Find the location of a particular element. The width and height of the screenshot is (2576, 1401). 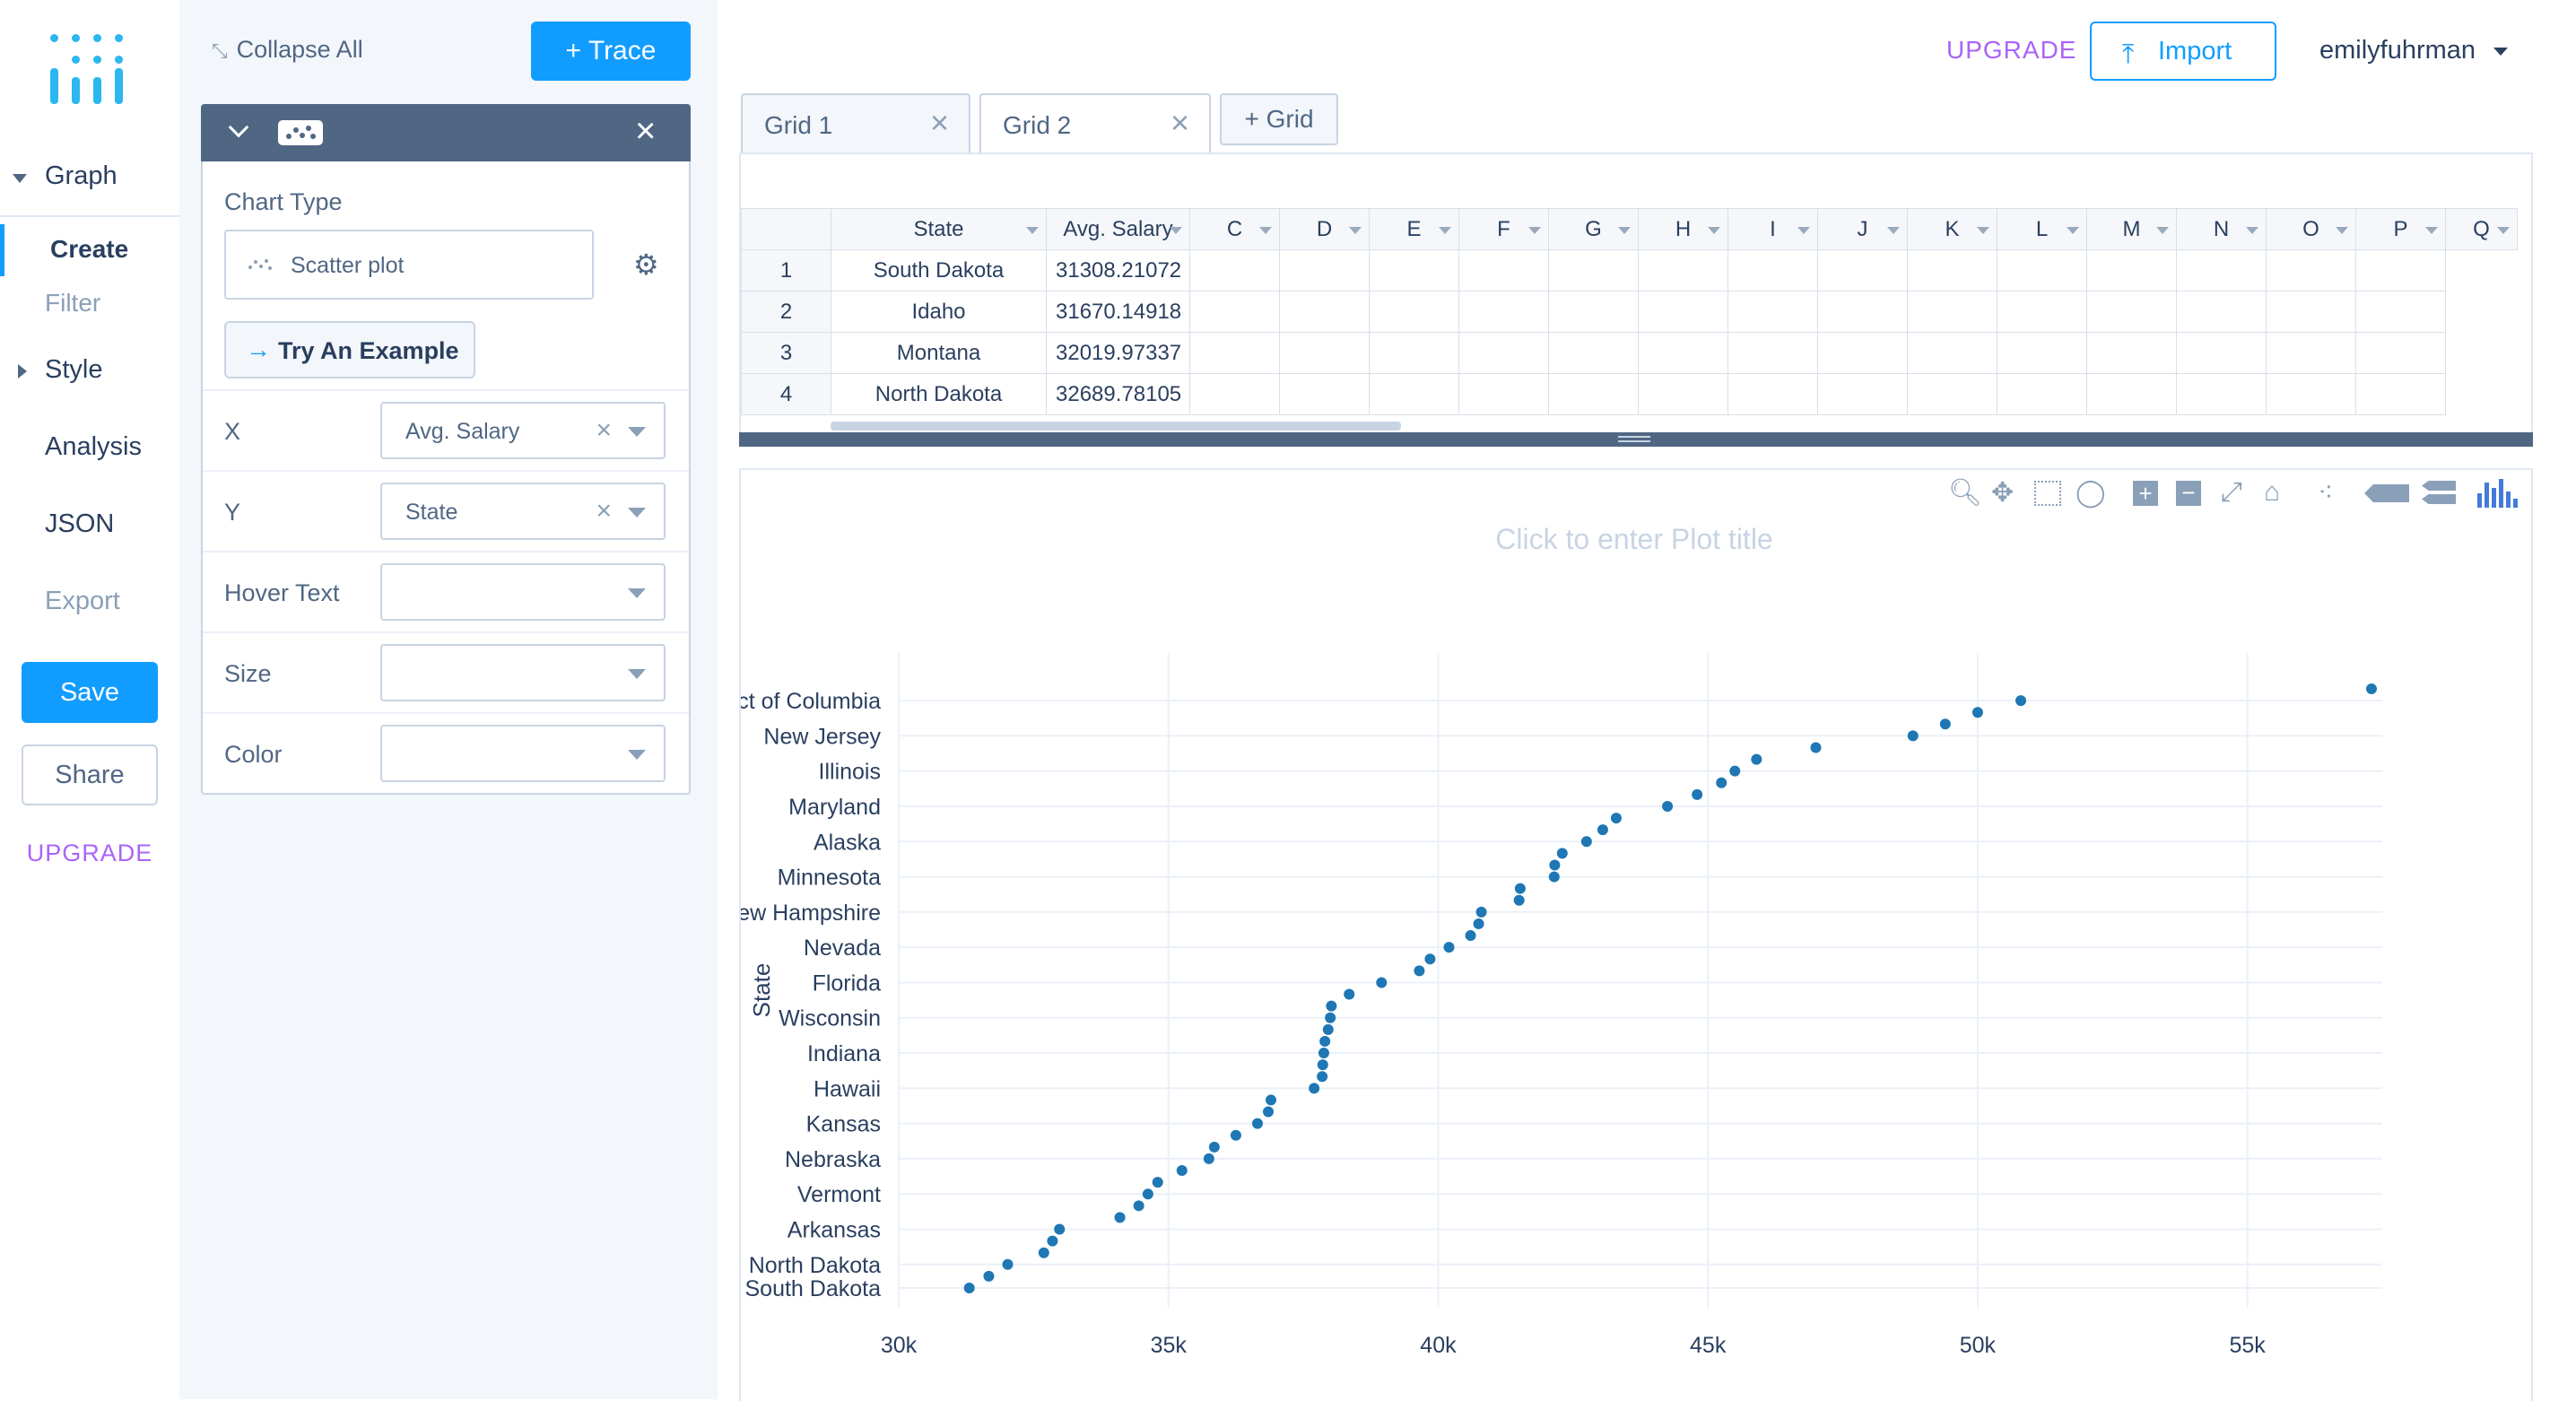

chart-type-selector: Scatter plot is located at coordinates (409, 265).